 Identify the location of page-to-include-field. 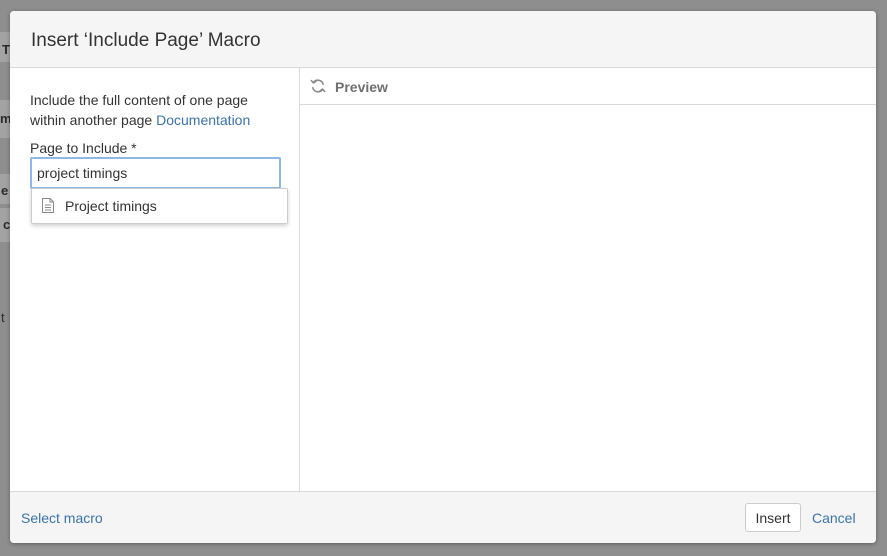
(155, 173).